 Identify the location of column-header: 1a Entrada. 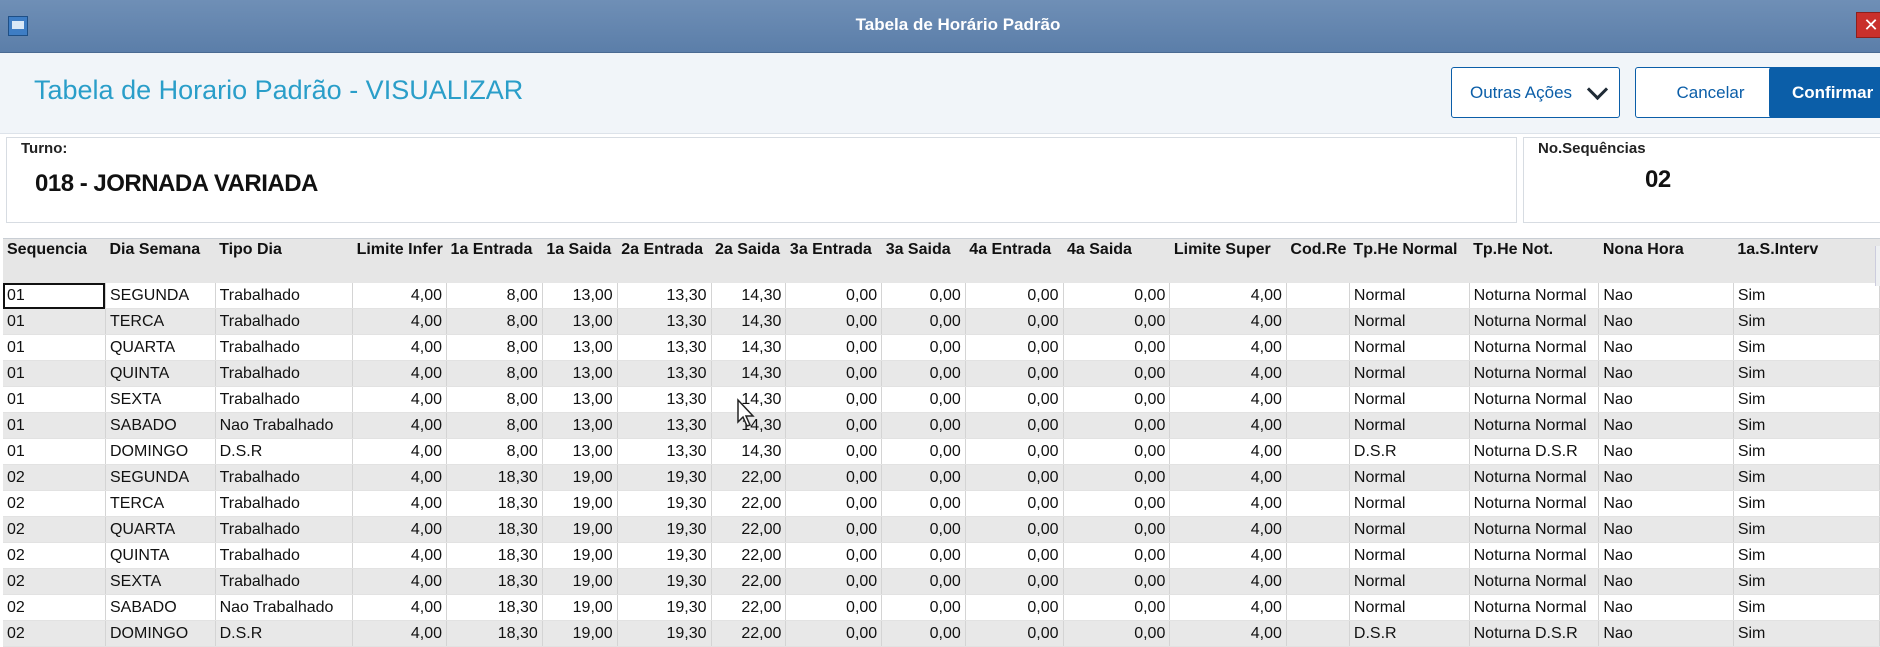
(494, 261).